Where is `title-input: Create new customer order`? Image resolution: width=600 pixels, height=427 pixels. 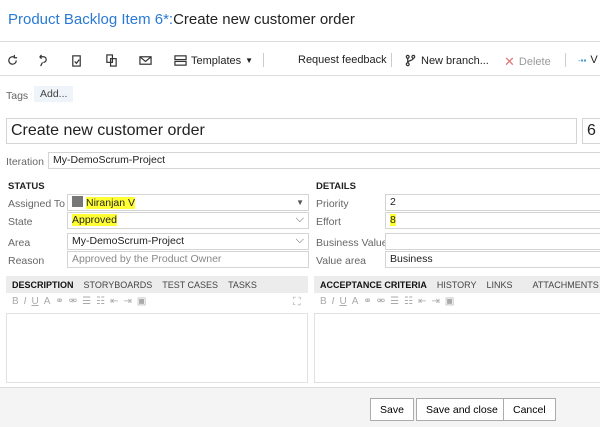 title-input: Create new customer order is located at coordinates (291, 131).